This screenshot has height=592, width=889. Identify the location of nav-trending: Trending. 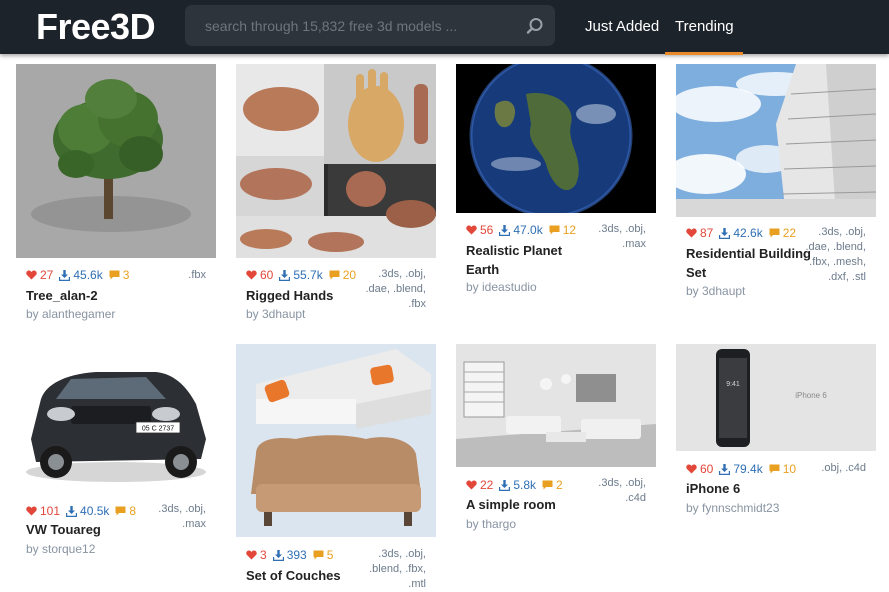
(704, 26).